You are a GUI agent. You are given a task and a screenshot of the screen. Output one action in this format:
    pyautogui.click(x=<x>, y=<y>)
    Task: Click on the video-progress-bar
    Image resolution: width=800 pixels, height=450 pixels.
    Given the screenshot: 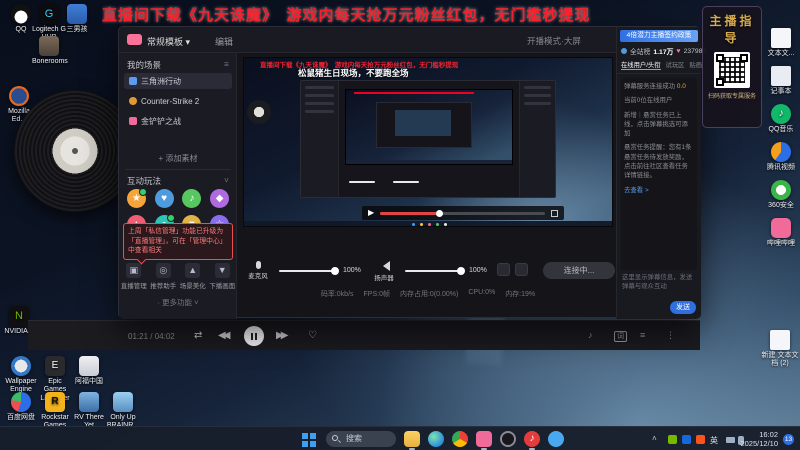 What is the action you would take?
    pyautogui.click(x=462, y=213)
    